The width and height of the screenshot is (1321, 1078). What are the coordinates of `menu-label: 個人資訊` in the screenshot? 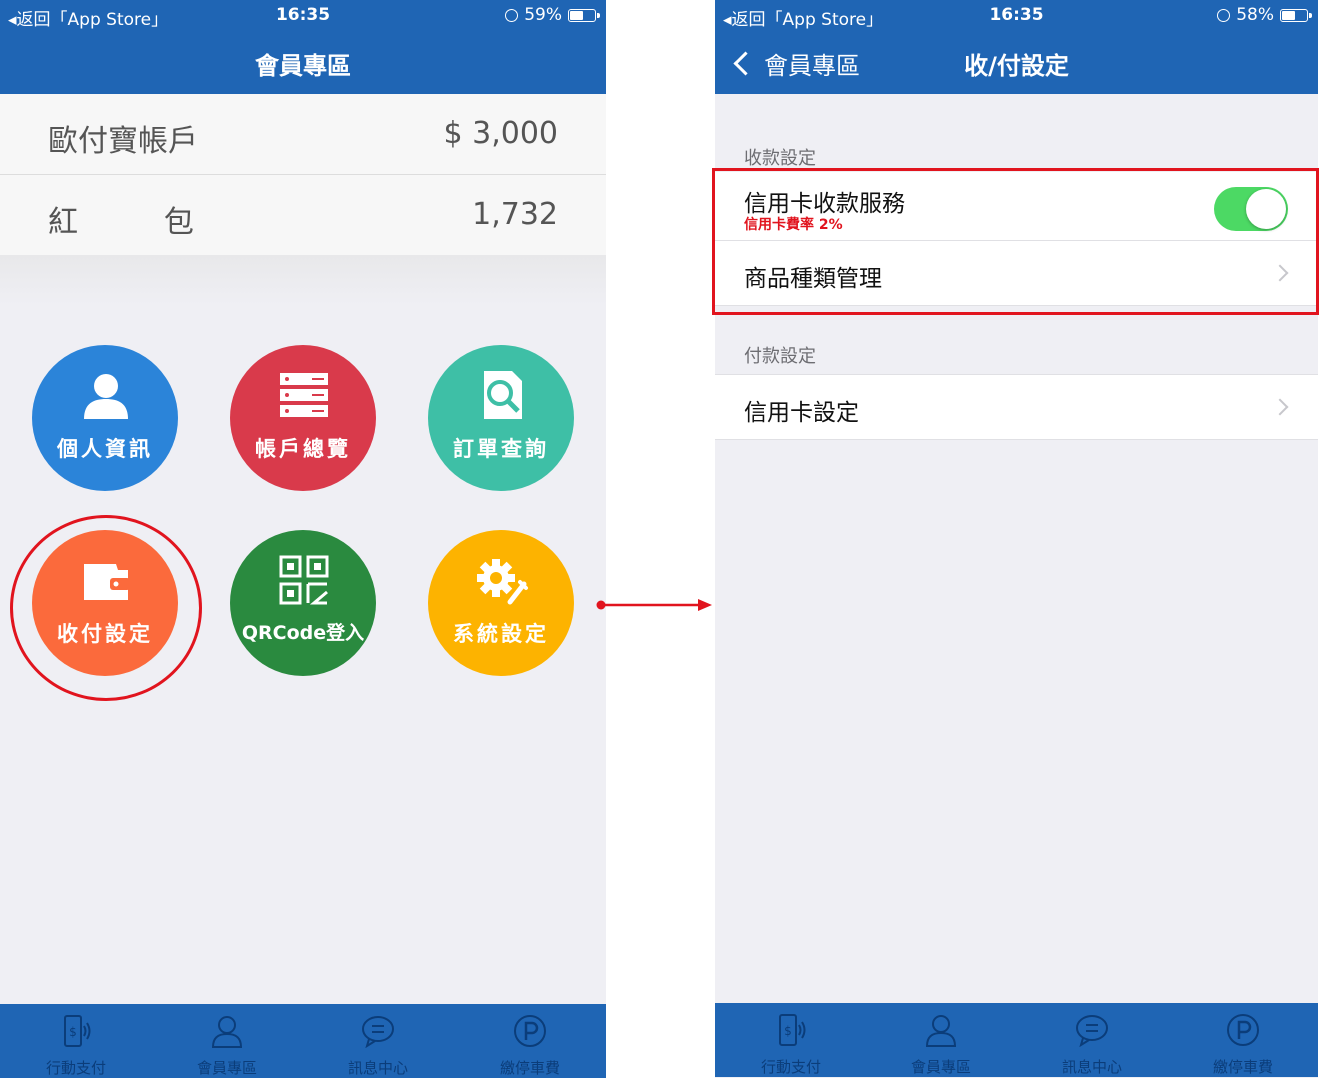 It's located at (105, 449).